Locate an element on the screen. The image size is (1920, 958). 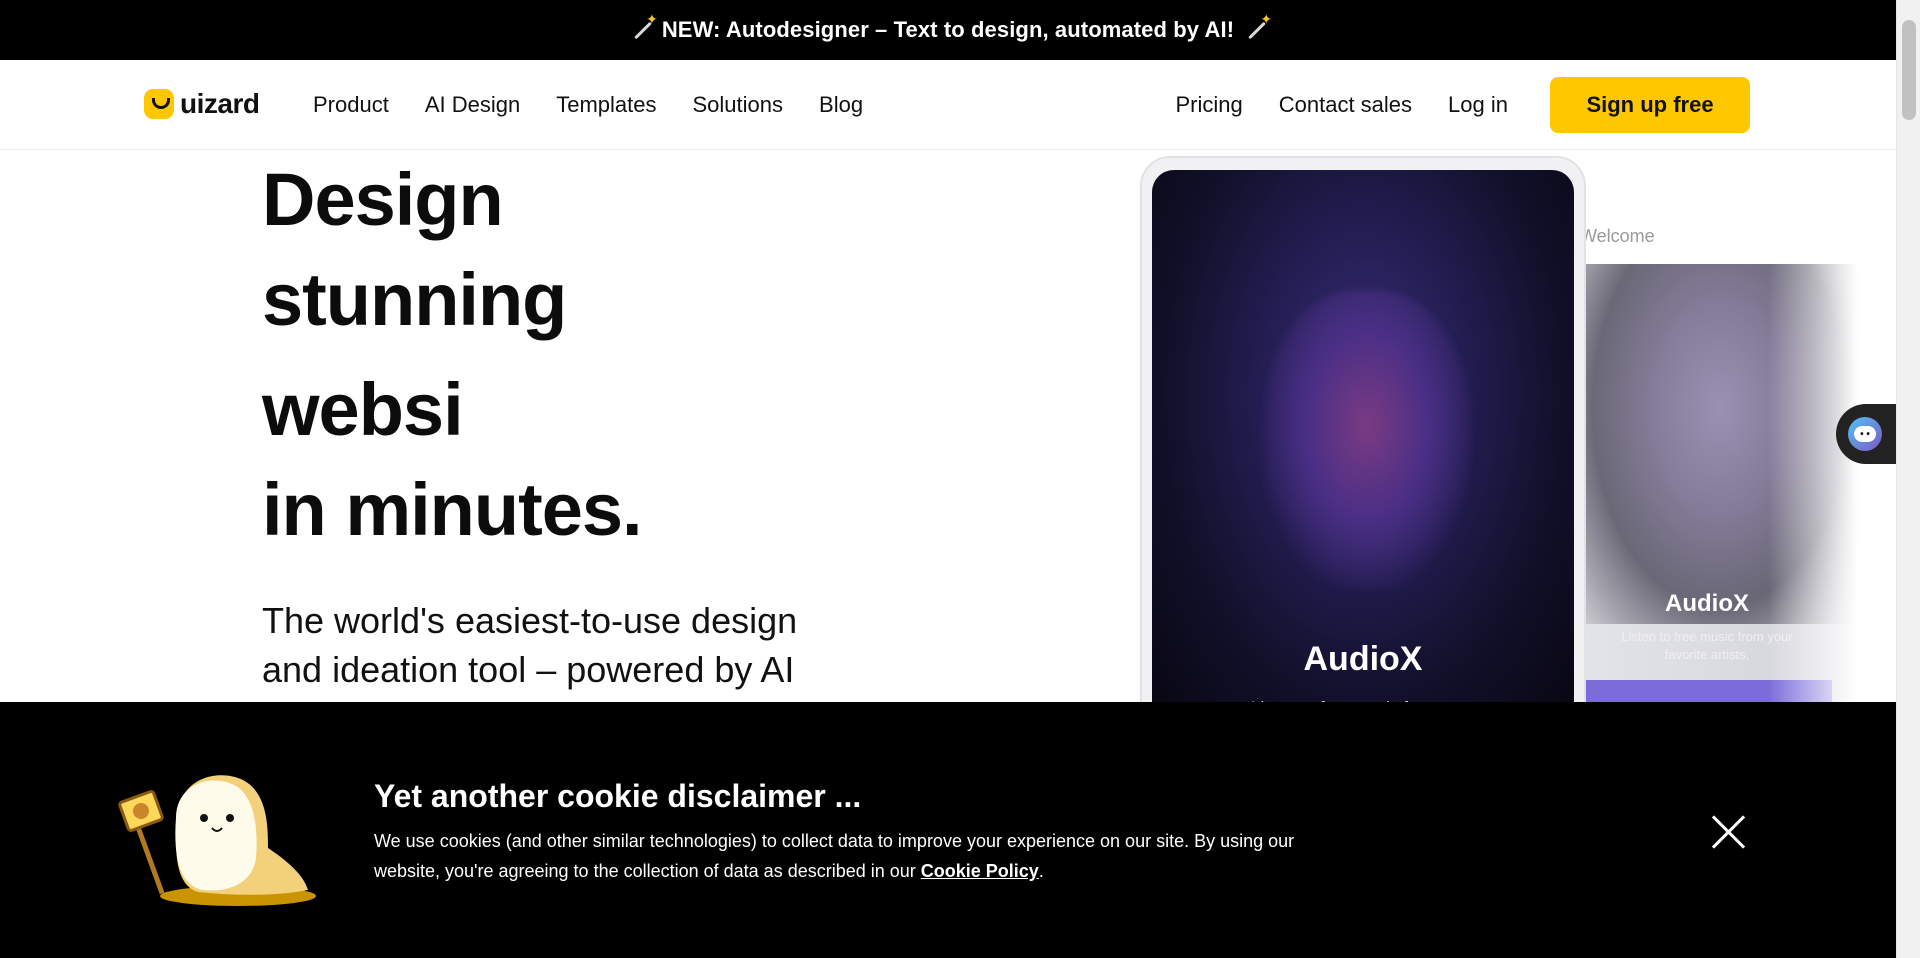
uizard-logo-icon is located at coordinates (159, 104).